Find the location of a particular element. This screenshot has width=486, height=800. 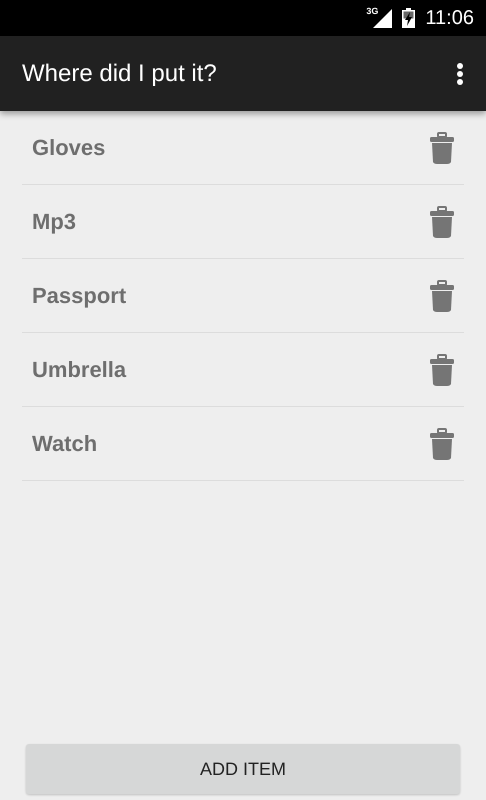

clock-time: 11:06 is located at coordinates (449, 18).